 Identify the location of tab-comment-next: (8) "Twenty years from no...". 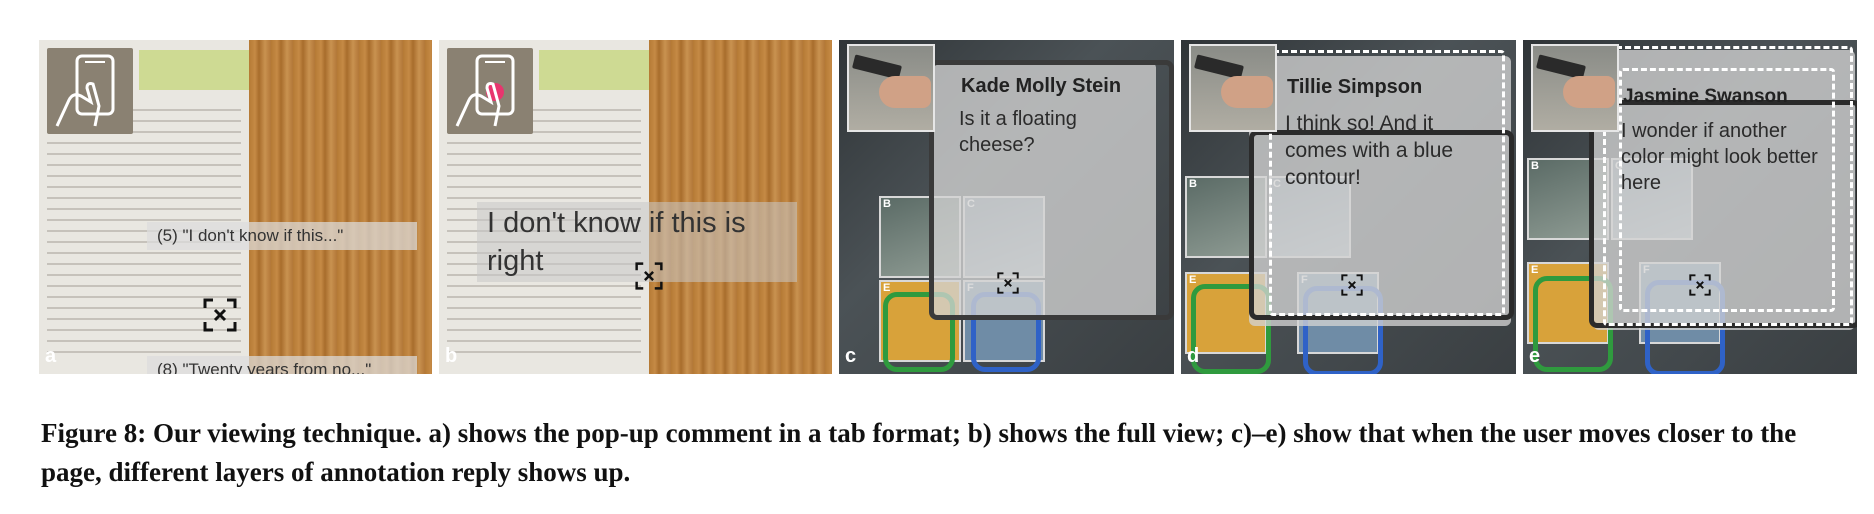
(282, 365).